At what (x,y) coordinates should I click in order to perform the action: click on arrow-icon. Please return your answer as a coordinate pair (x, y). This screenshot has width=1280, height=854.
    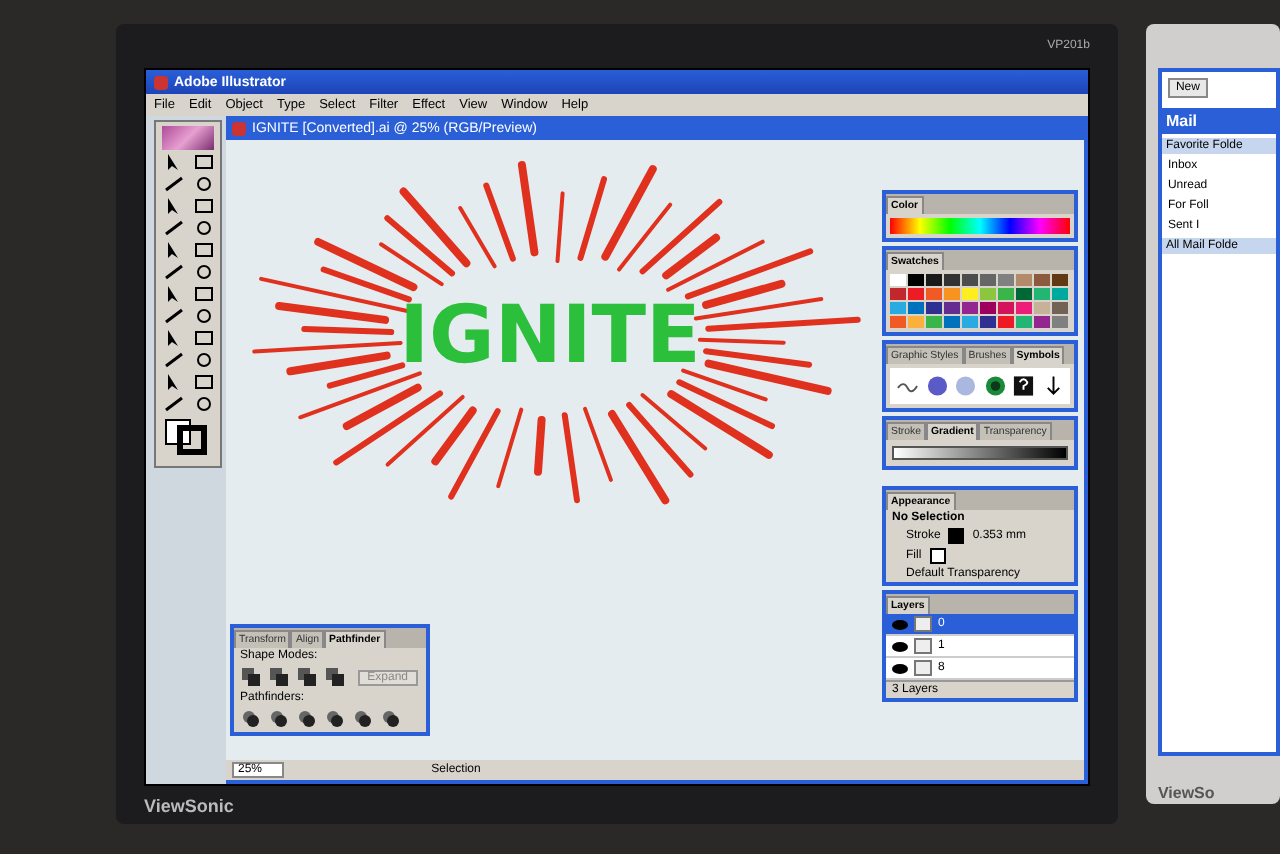
    Looking at the image, I should click on (1052, 386).